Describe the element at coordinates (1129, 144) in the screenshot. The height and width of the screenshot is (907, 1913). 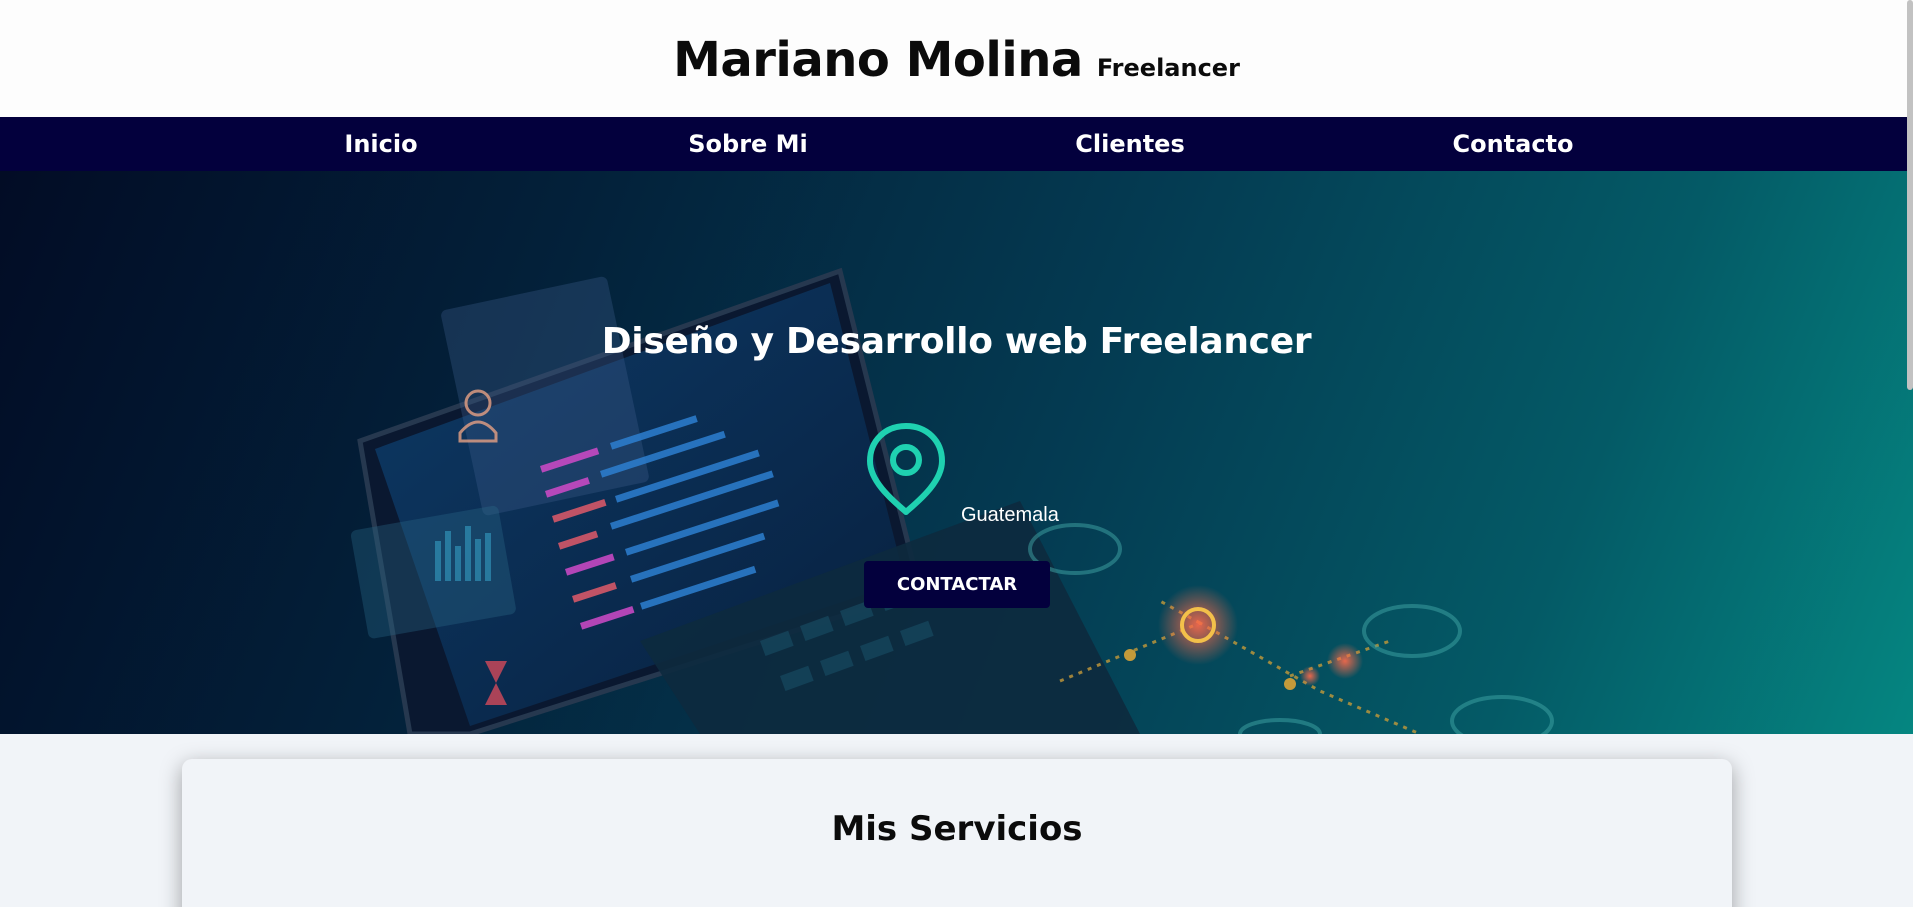
I see `nav-link-clientes: Clientes` at that location.